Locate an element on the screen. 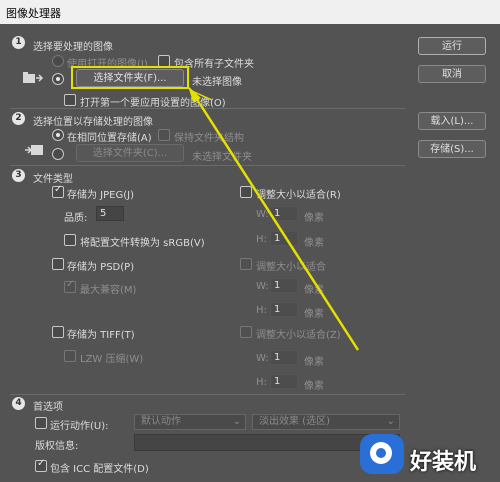 The width and height of the screenshot is (500, 482). watermark-logo-dot is located at coordinates (381, 453).